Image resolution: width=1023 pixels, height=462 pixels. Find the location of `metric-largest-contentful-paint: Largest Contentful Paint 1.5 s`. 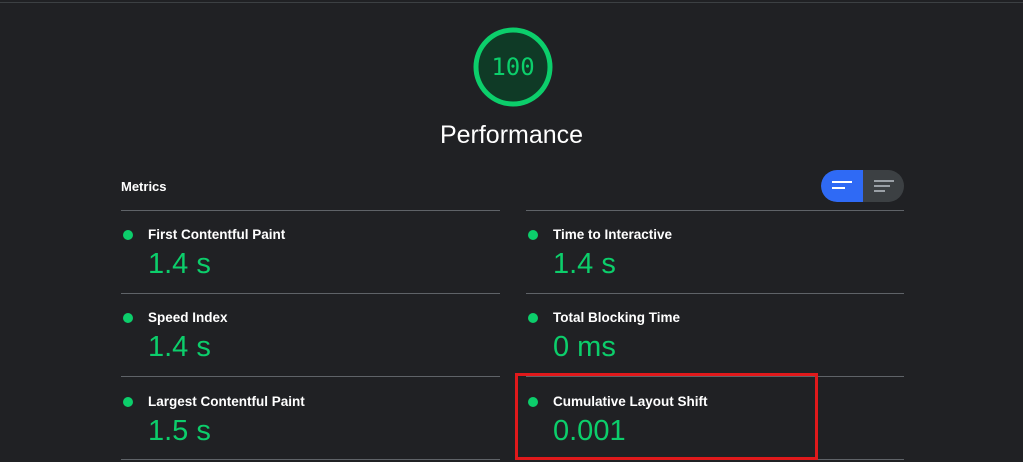

metric-largest-contentful-paint: Largest Contentful Paint 1.5 s is located at coordinates (311, 419).